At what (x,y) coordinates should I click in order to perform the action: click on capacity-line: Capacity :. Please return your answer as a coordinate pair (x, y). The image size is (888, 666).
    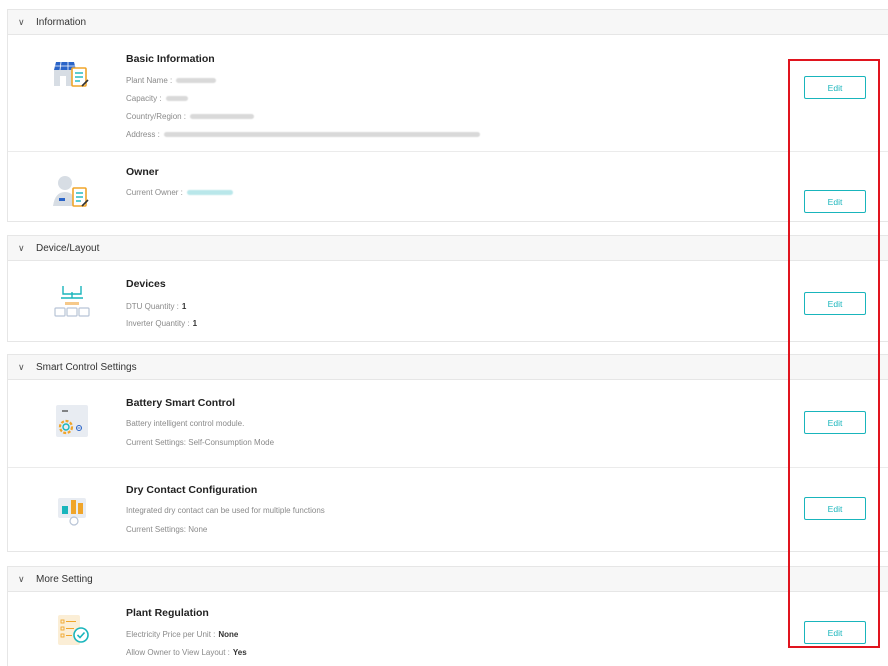
    Looking at the image, I should click on (157, 98).